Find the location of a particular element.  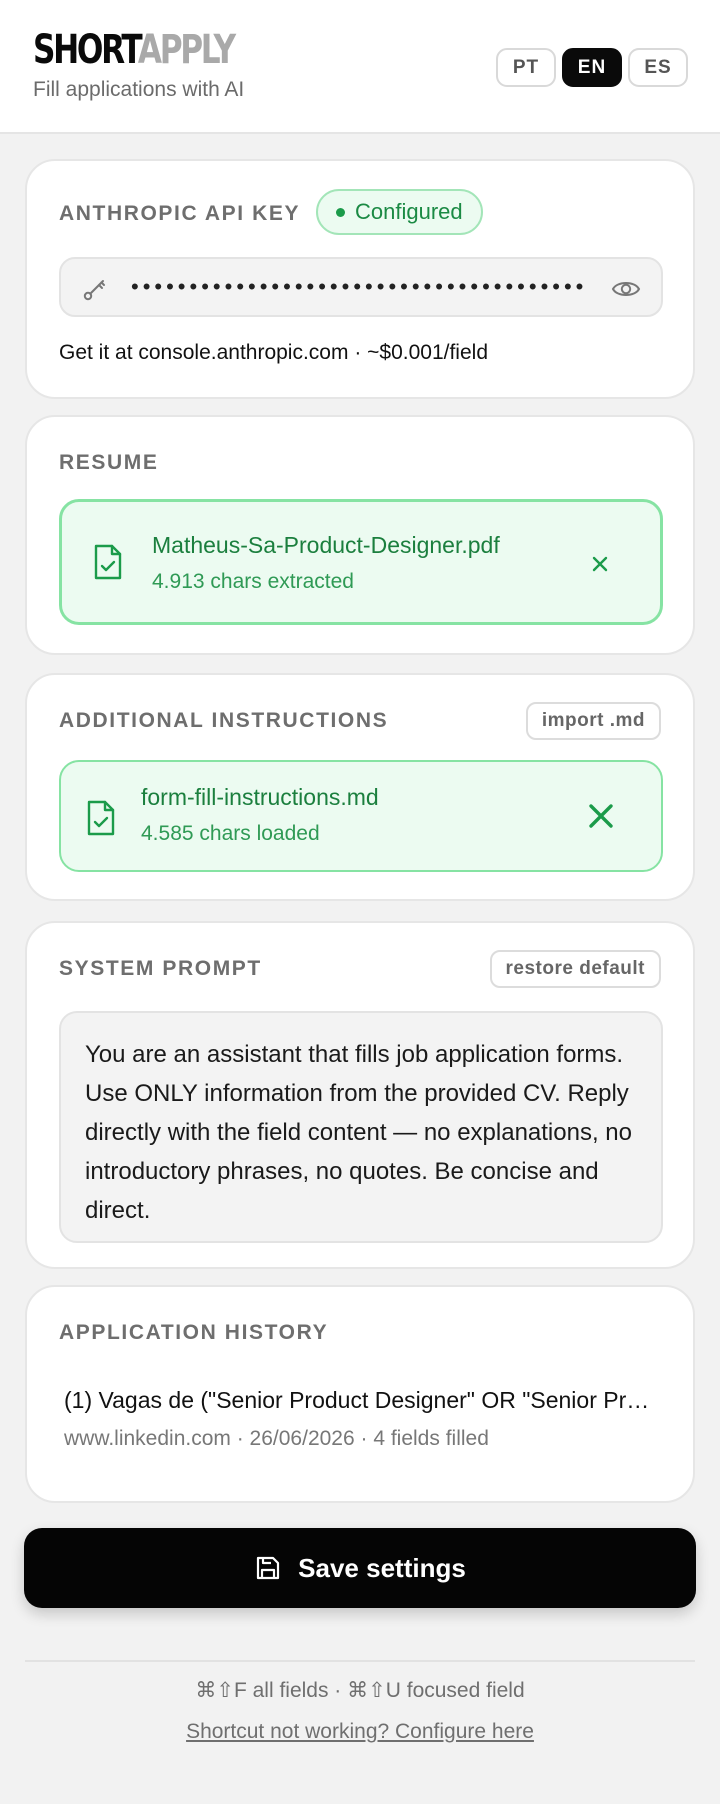

lang-button-es: ES is located at coordinates (658, 67).